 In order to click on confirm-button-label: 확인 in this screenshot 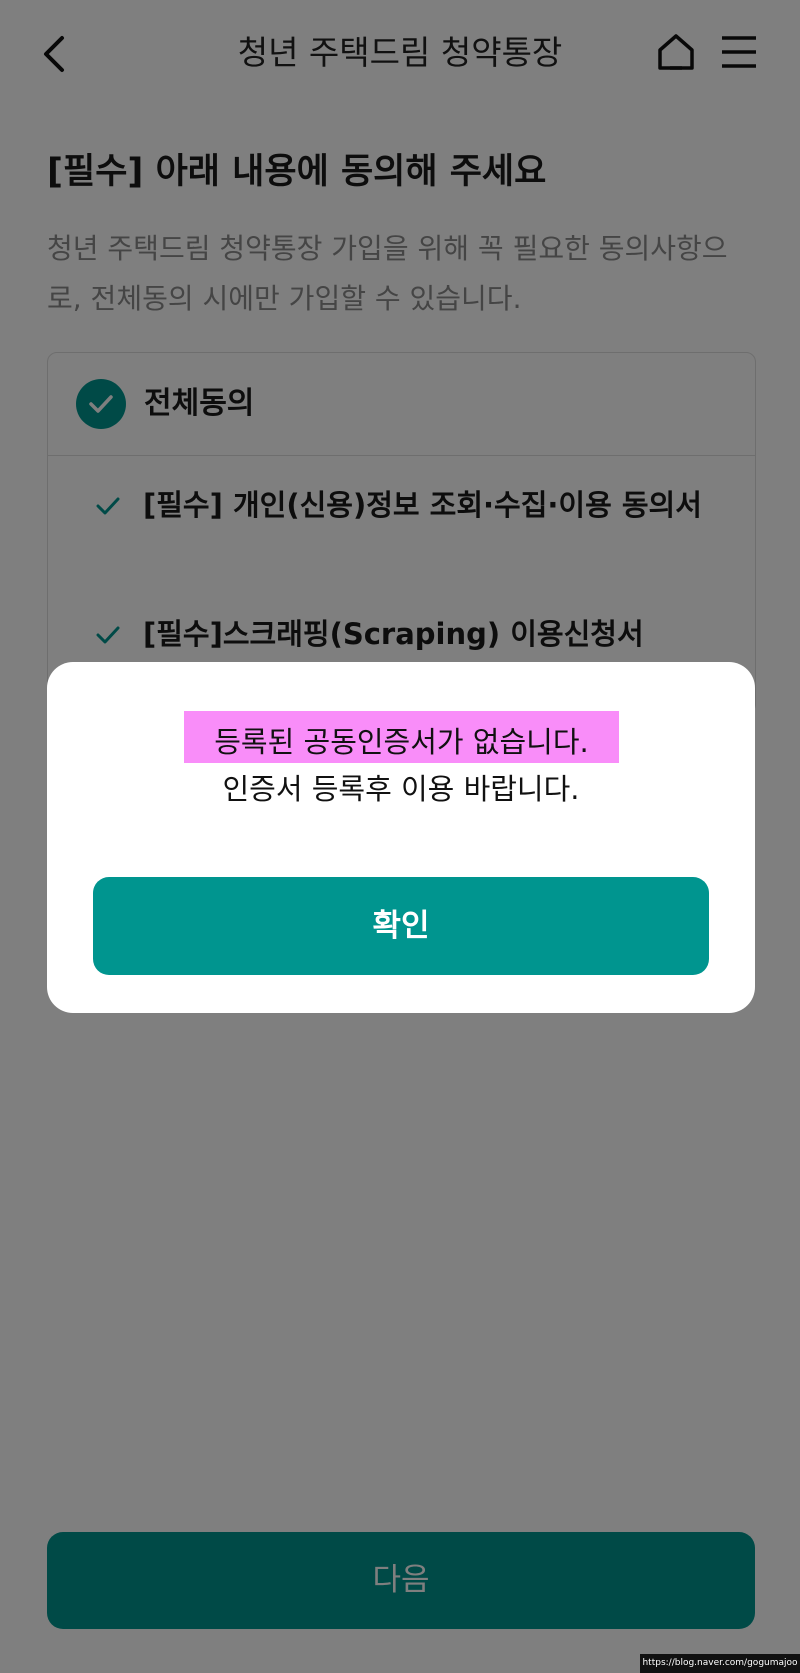, I will do `click(401, 926)`.